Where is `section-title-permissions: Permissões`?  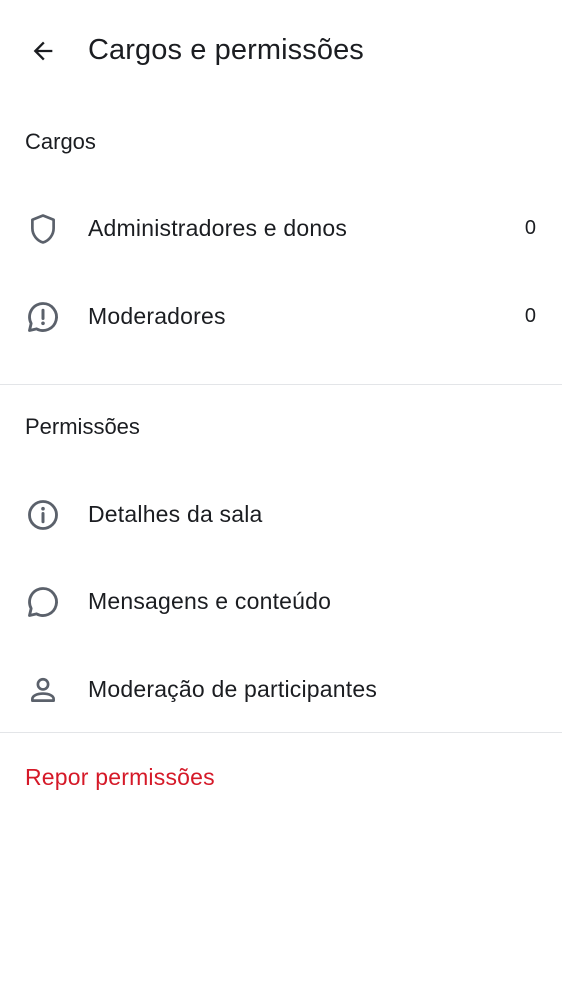 section-title-permissions: Permissões is located at coordinates (82, 426).